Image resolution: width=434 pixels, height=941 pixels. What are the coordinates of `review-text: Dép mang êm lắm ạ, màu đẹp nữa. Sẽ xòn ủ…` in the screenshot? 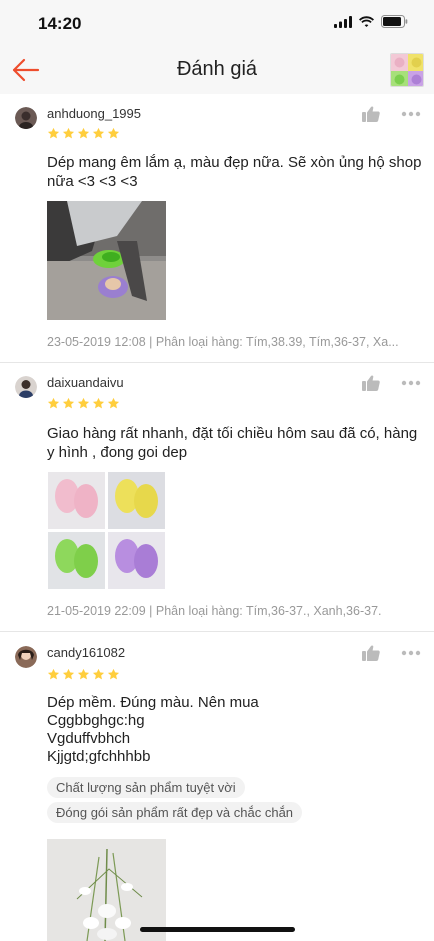 It's located at (234, 172).